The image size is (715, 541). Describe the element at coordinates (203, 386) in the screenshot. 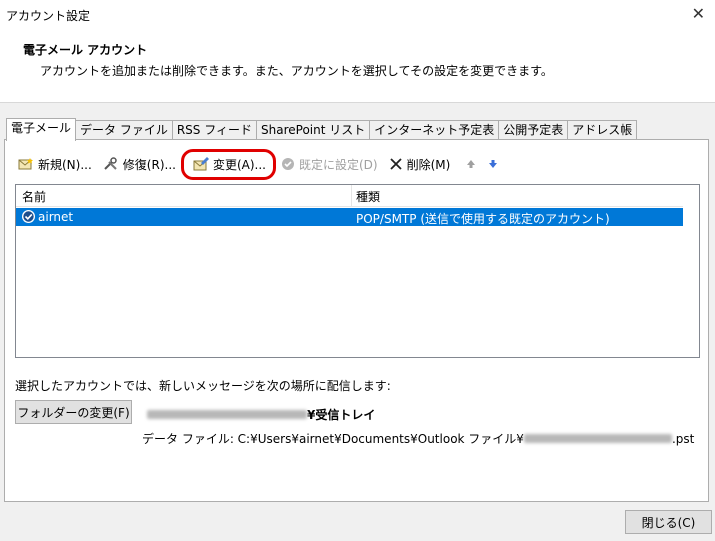

I see `delivery-label: 選択したアカウントでは、新しいメッセージを次の場所に配信します:` at that location.